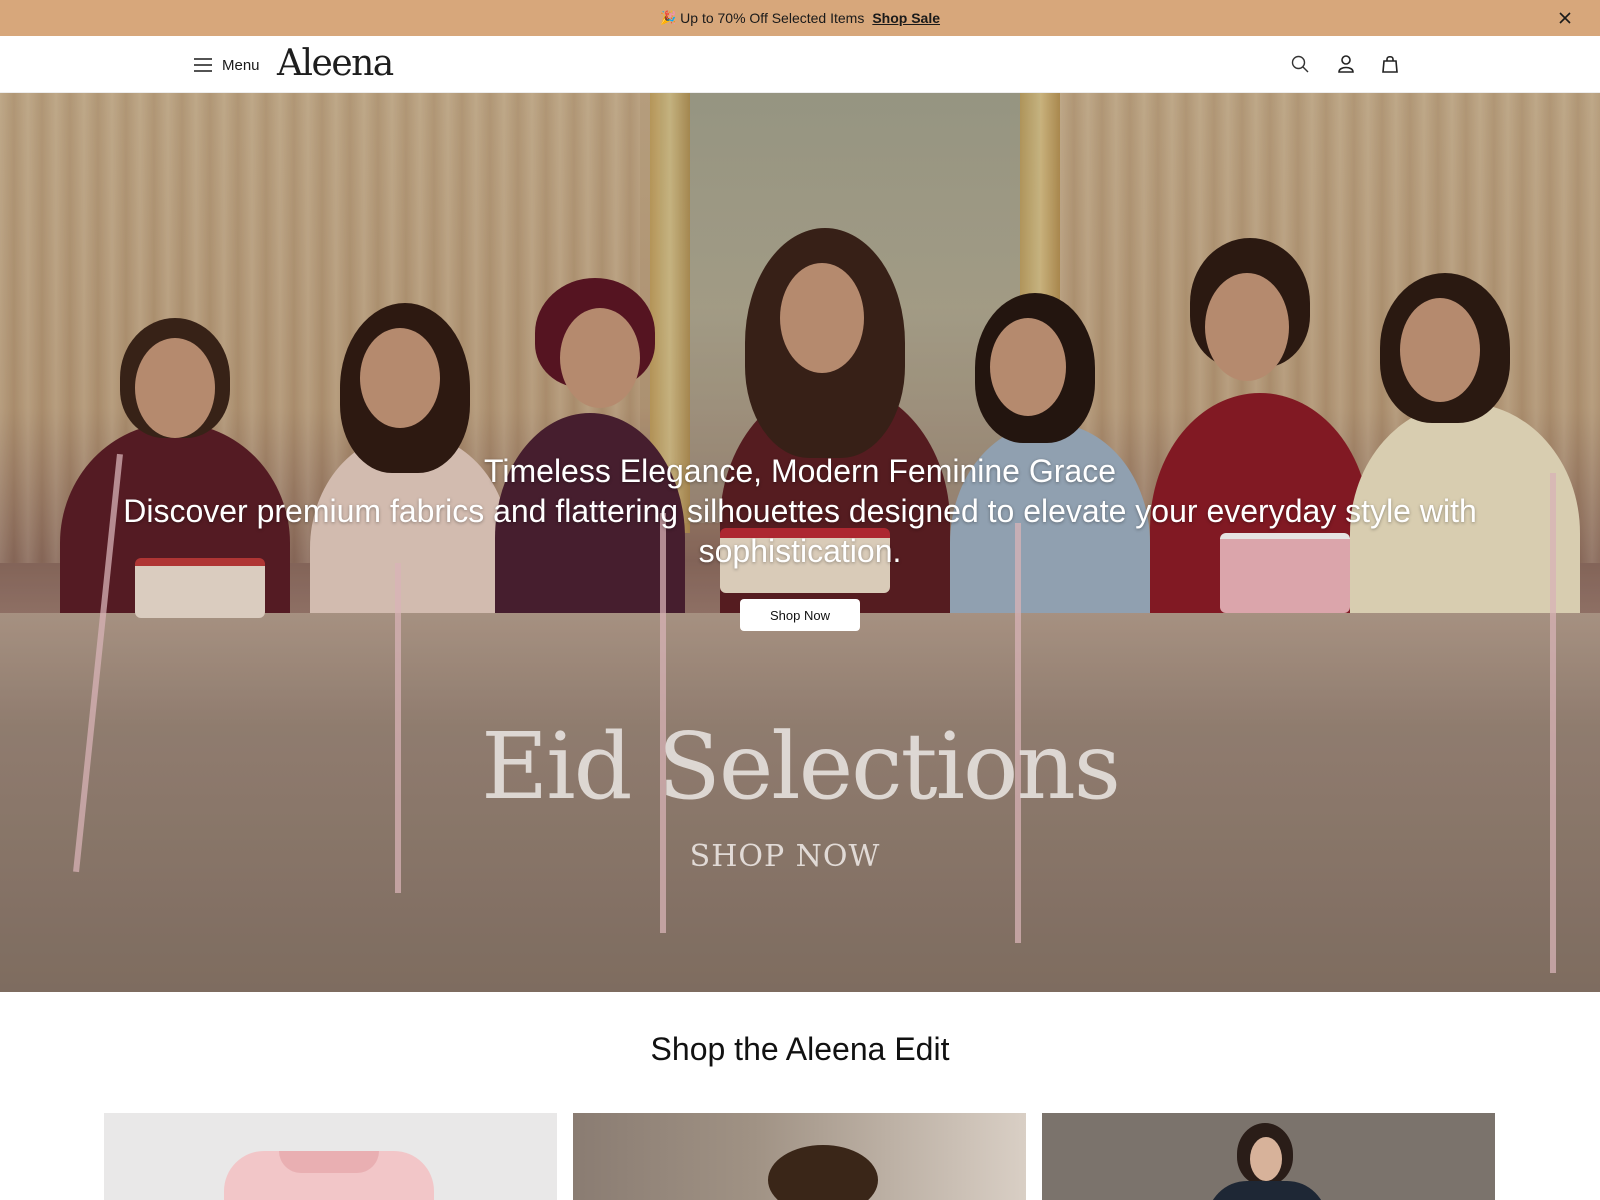  Describe the element at coordinates (800, 471) in the screenshot. I see `hero-headline: Timeless Elegance, Modern Feminine Grace` at that location.